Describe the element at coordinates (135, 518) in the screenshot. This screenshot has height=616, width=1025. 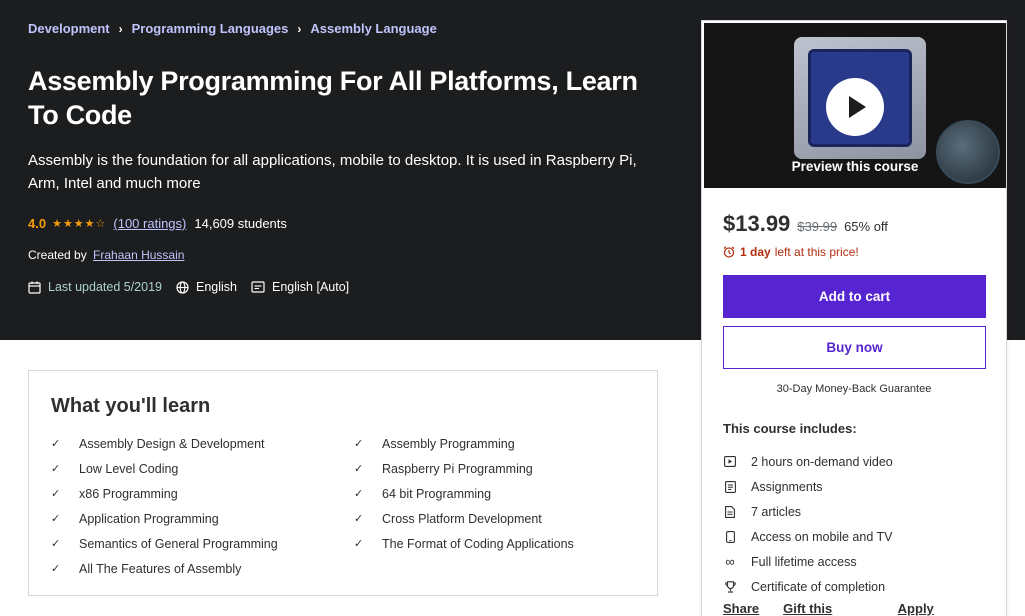
I see `list-item: ✓ Application Programming` at that location.